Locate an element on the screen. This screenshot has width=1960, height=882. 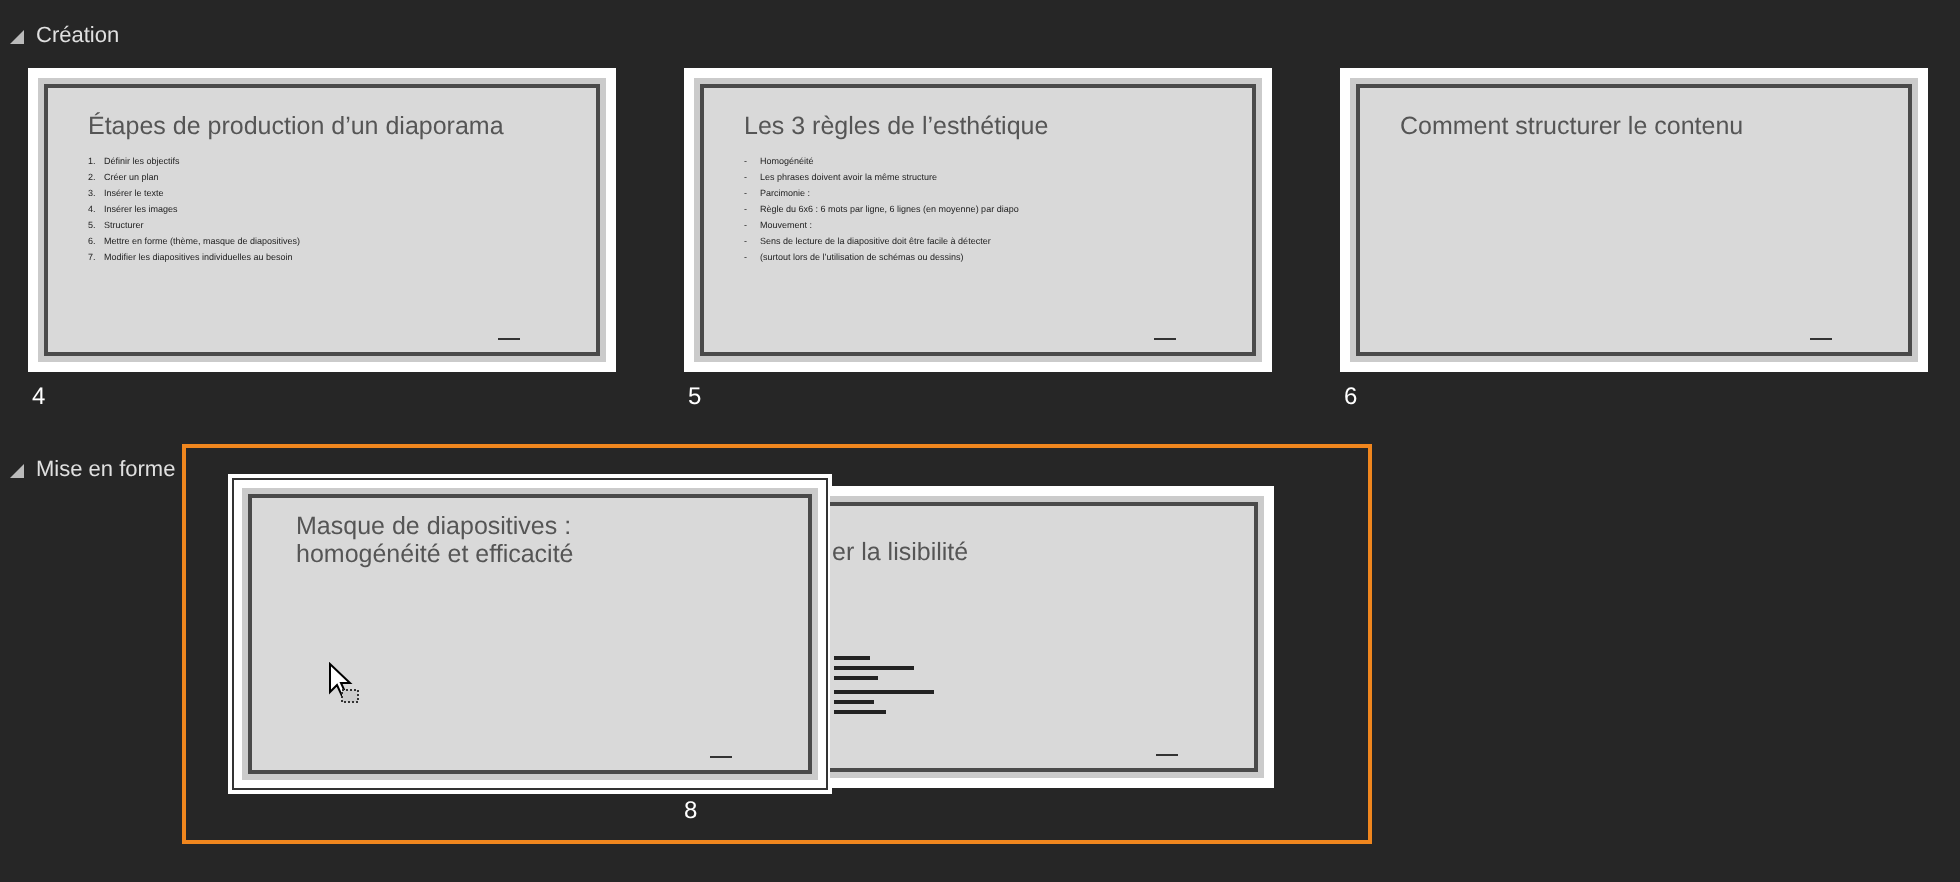
slide-number: 6 is located at coordinates (1350, 396).